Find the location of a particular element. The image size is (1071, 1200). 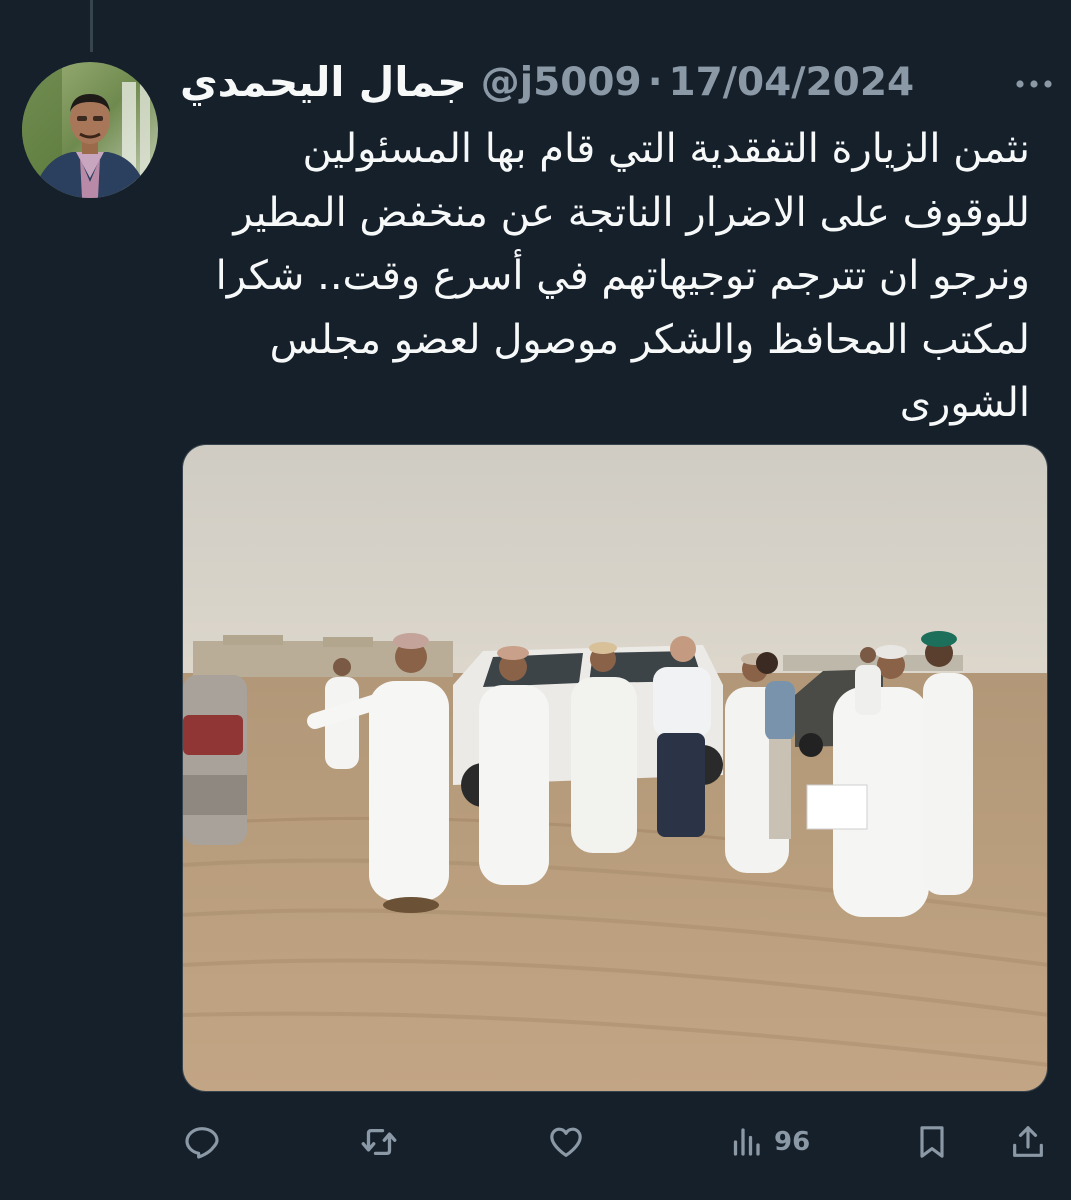

views-button: 96 is located at coordinates (769, 1142).